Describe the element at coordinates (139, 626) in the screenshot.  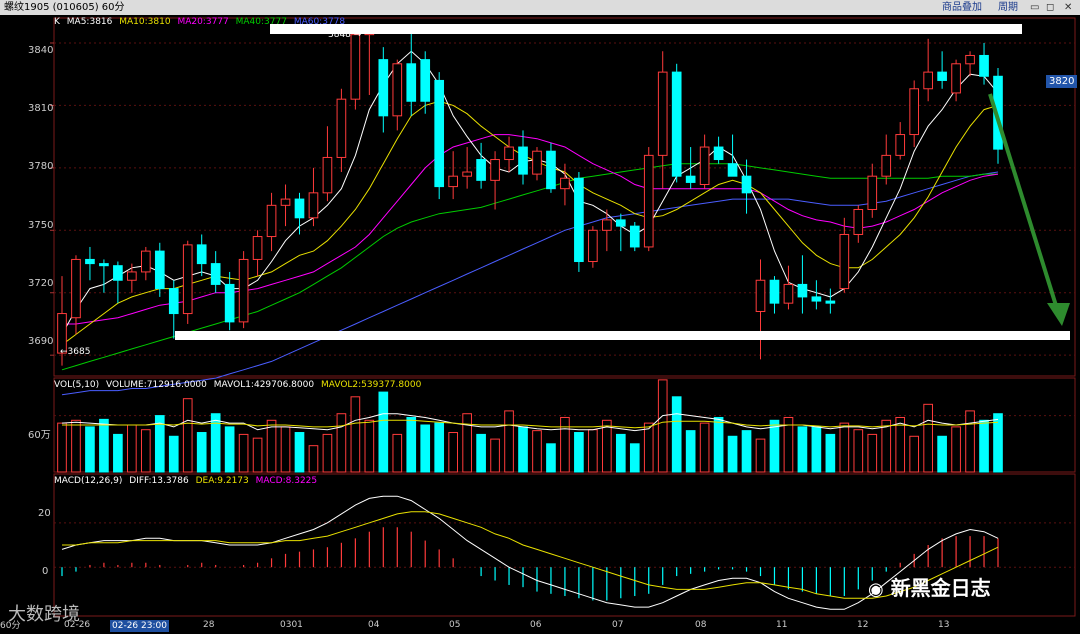
I see `cursor-time-badge: 02-26 23:00` at that location.